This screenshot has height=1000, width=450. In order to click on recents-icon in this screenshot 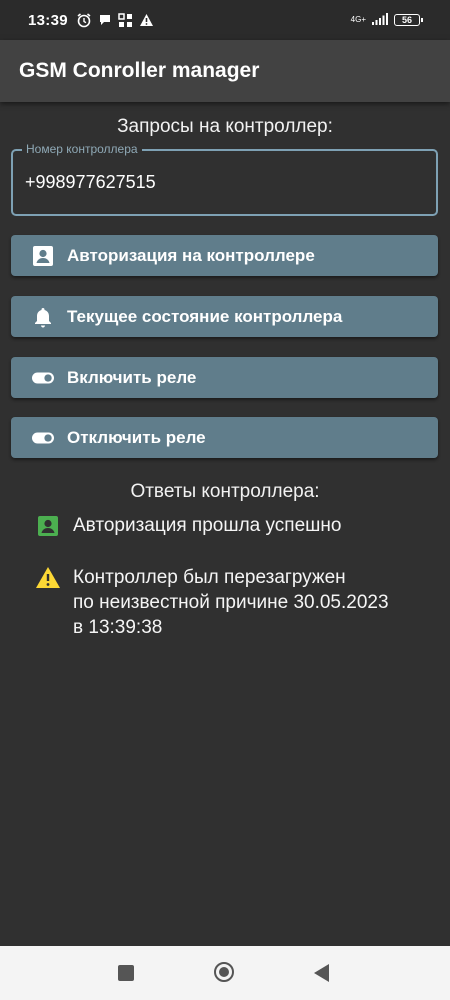, I will do `click(126, 973)`.